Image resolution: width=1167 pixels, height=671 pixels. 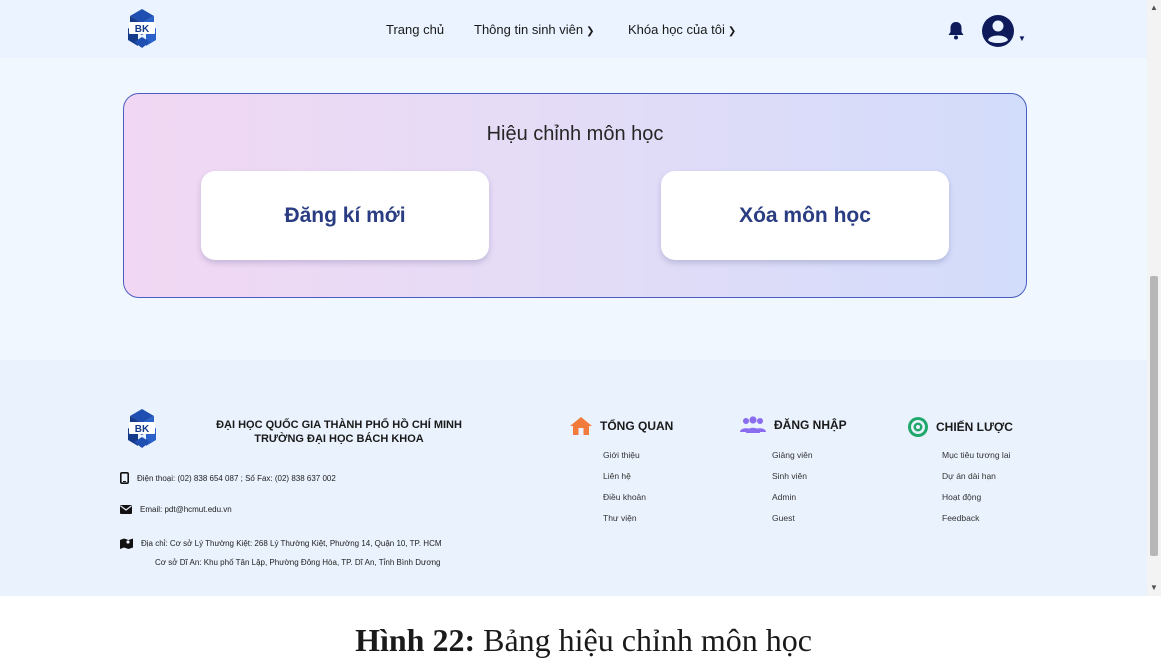 I want to click on nav-home-label: Trang chủ, so click(x=415, y=29).